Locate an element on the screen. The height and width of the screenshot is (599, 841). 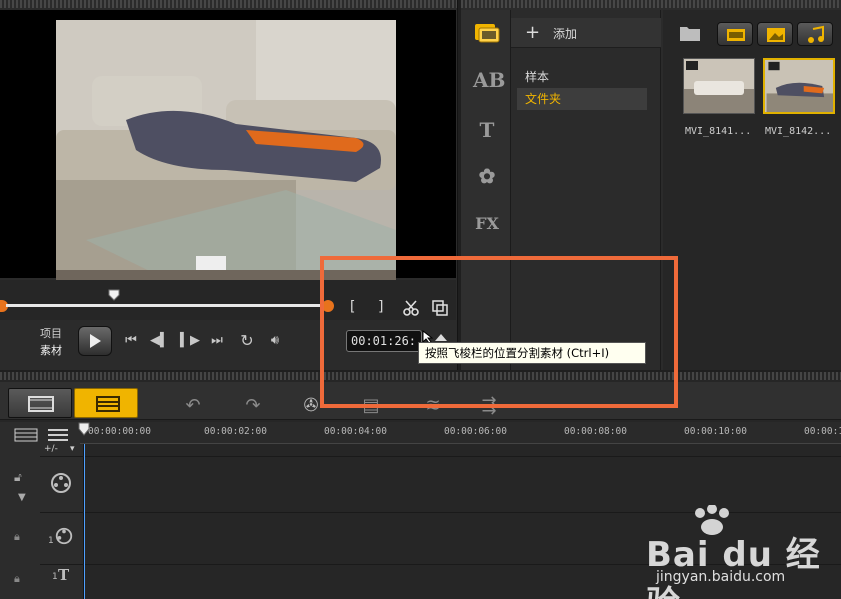
timeline-view-button is located at coordinates (106, 403).